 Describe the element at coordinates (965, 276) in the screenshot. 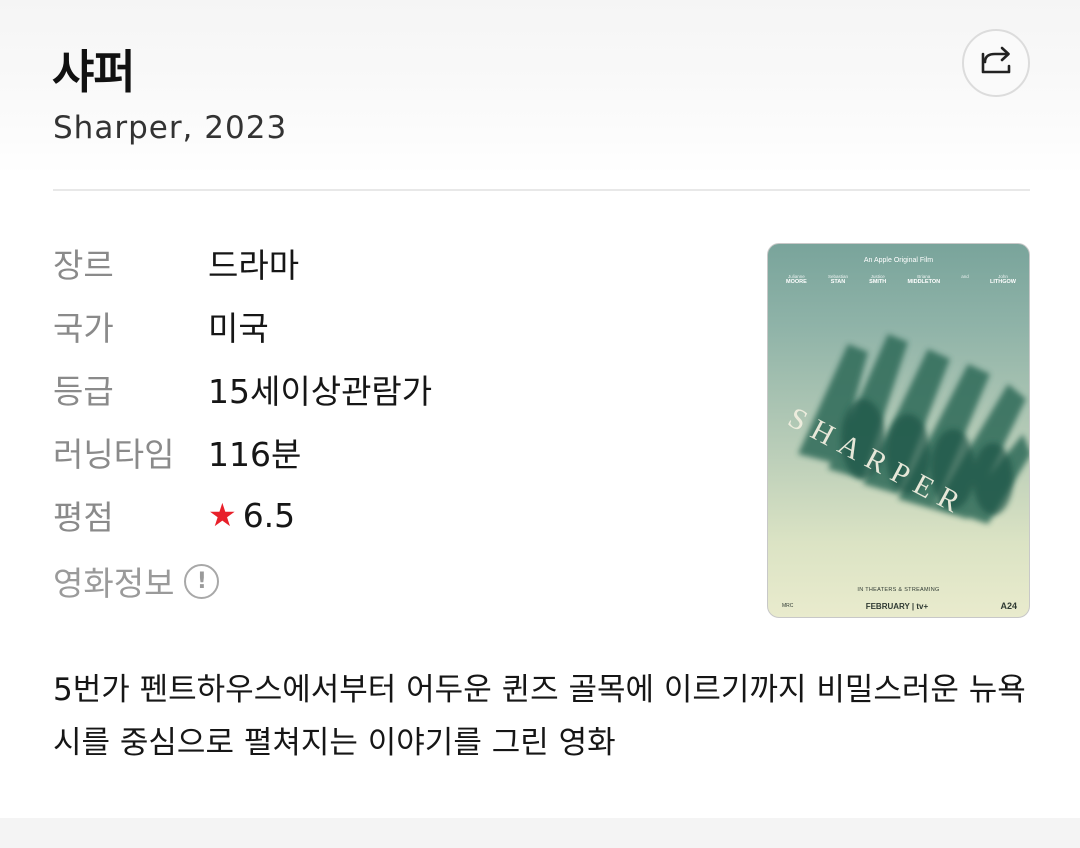

I see `poster-cast-and: and` at that location.